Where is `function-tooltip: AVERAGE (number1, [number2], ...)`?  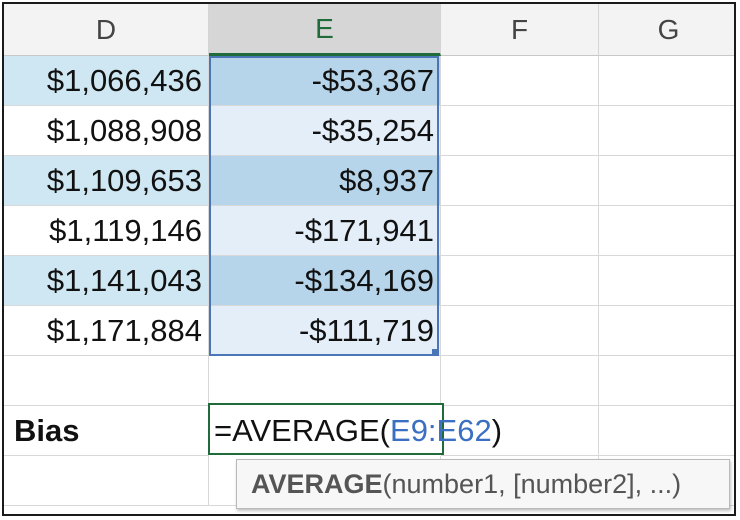
function-tooltip: AVERAGE (number1, [number2], ...) is located at coordinates (483, 484).